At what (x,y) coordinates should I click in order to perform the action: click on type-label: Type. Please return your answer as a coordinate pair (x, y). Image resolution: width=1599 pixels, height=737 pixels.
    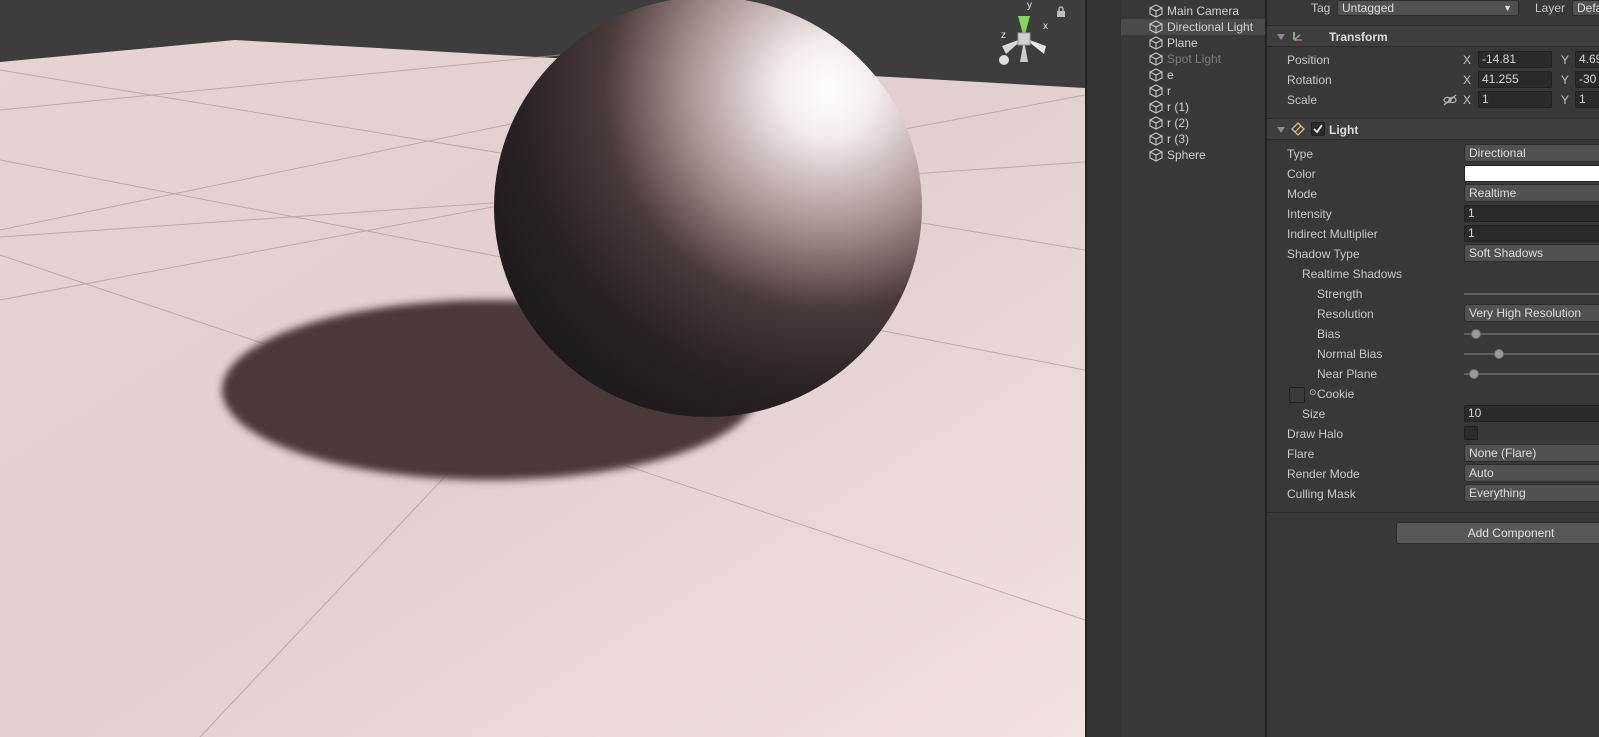
    Looking at the image, I should click on (1300, 154).